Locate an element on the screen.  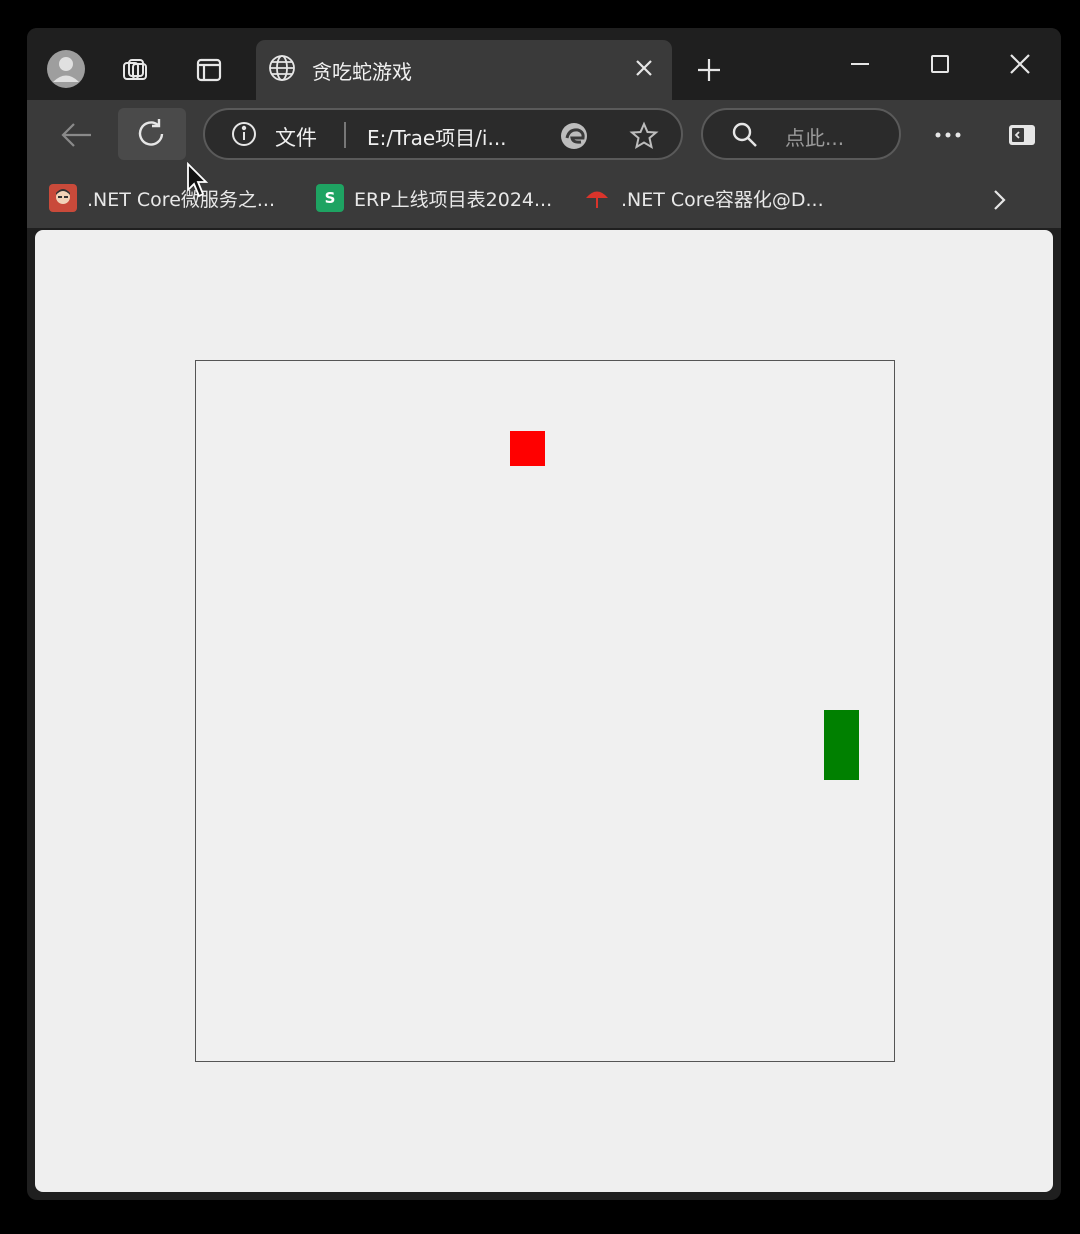
minimize-icon is located at coordinates (860, 64).